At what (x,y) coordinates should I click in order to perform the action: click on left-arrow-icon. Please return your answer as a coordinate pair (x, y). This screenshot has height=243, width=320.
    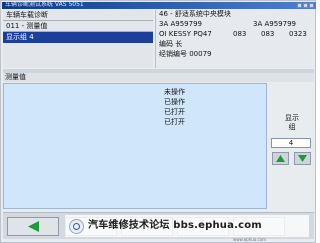
    Looking at the image, I should click on (33, 226).